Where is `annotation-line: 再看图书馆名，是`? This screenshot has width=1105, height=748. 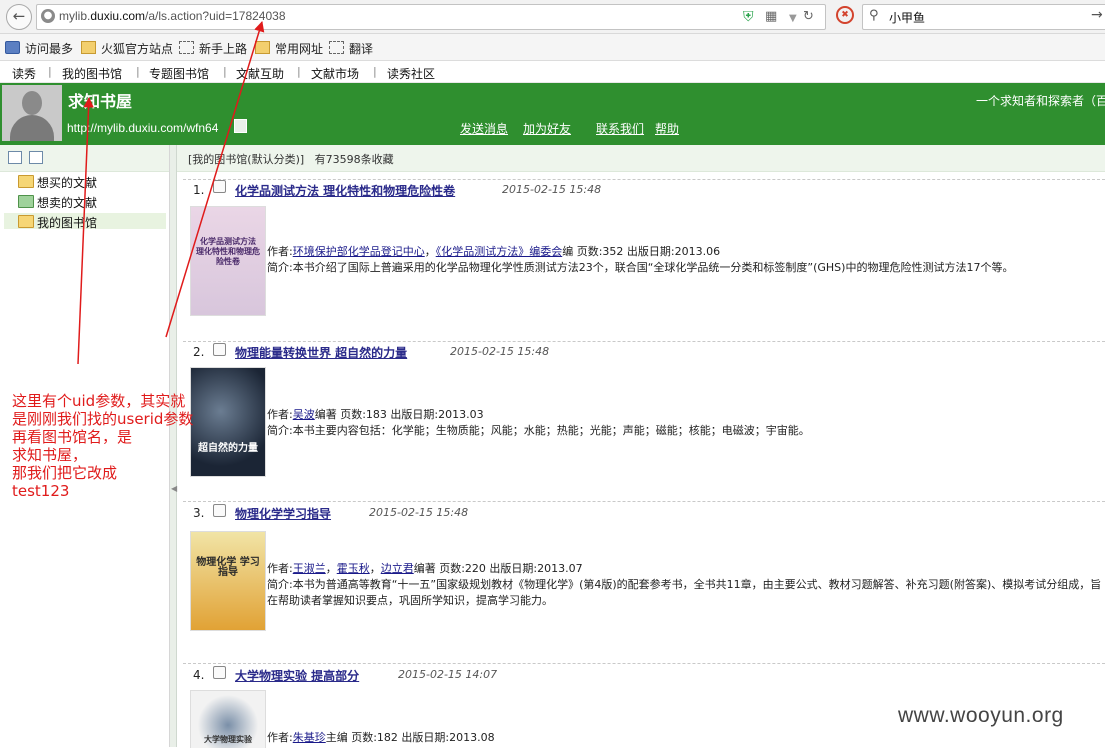 annotation-line: 再看图书馆名，是 is located at coordinates (72, 437).